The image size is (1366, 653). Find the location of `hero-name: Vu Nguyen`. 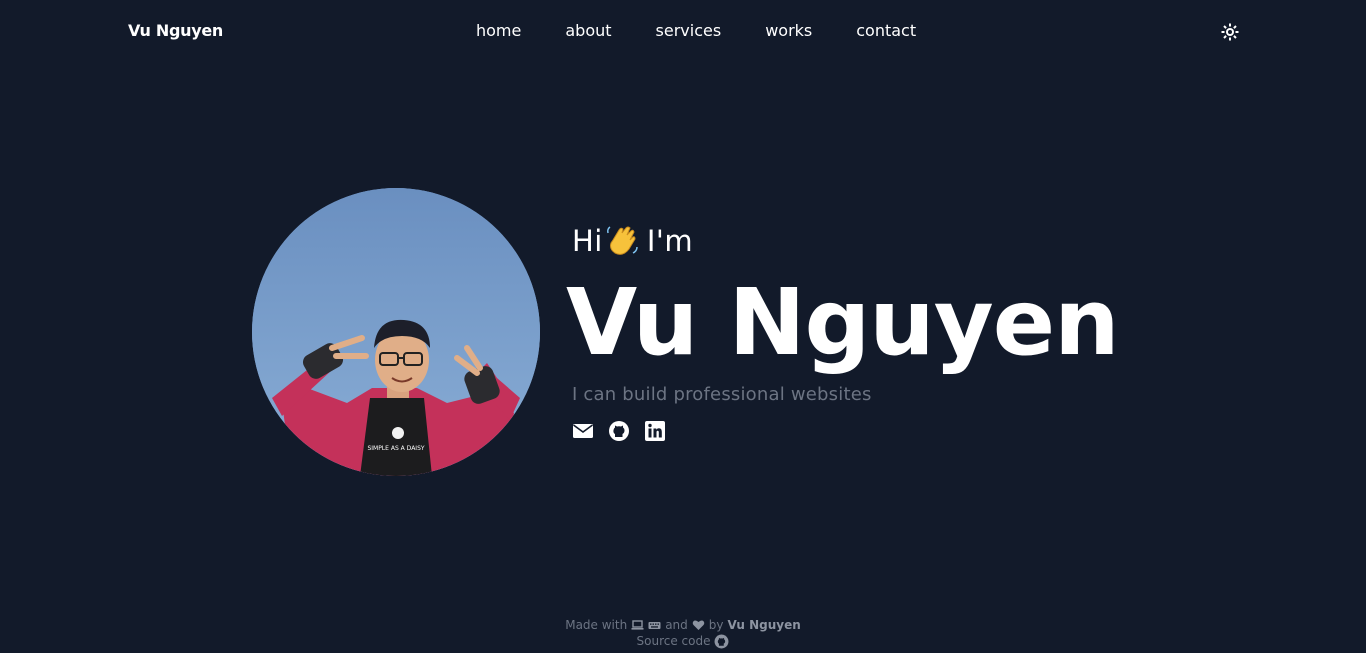

hero-name: Vu Nguyen is located at coordinates (843, 322).